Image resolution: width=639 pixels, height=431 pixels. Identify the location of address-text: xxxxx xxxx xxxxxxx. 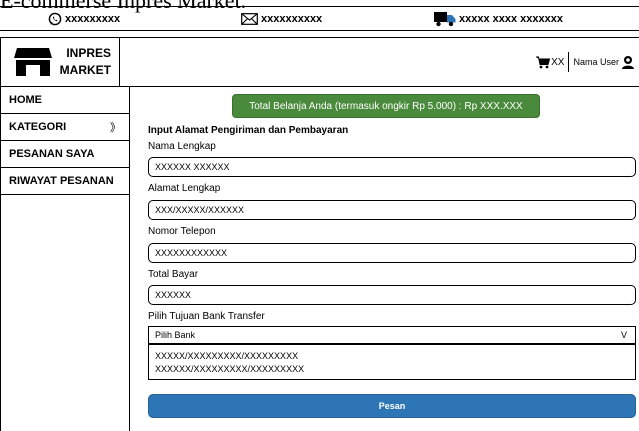
(511, 18).